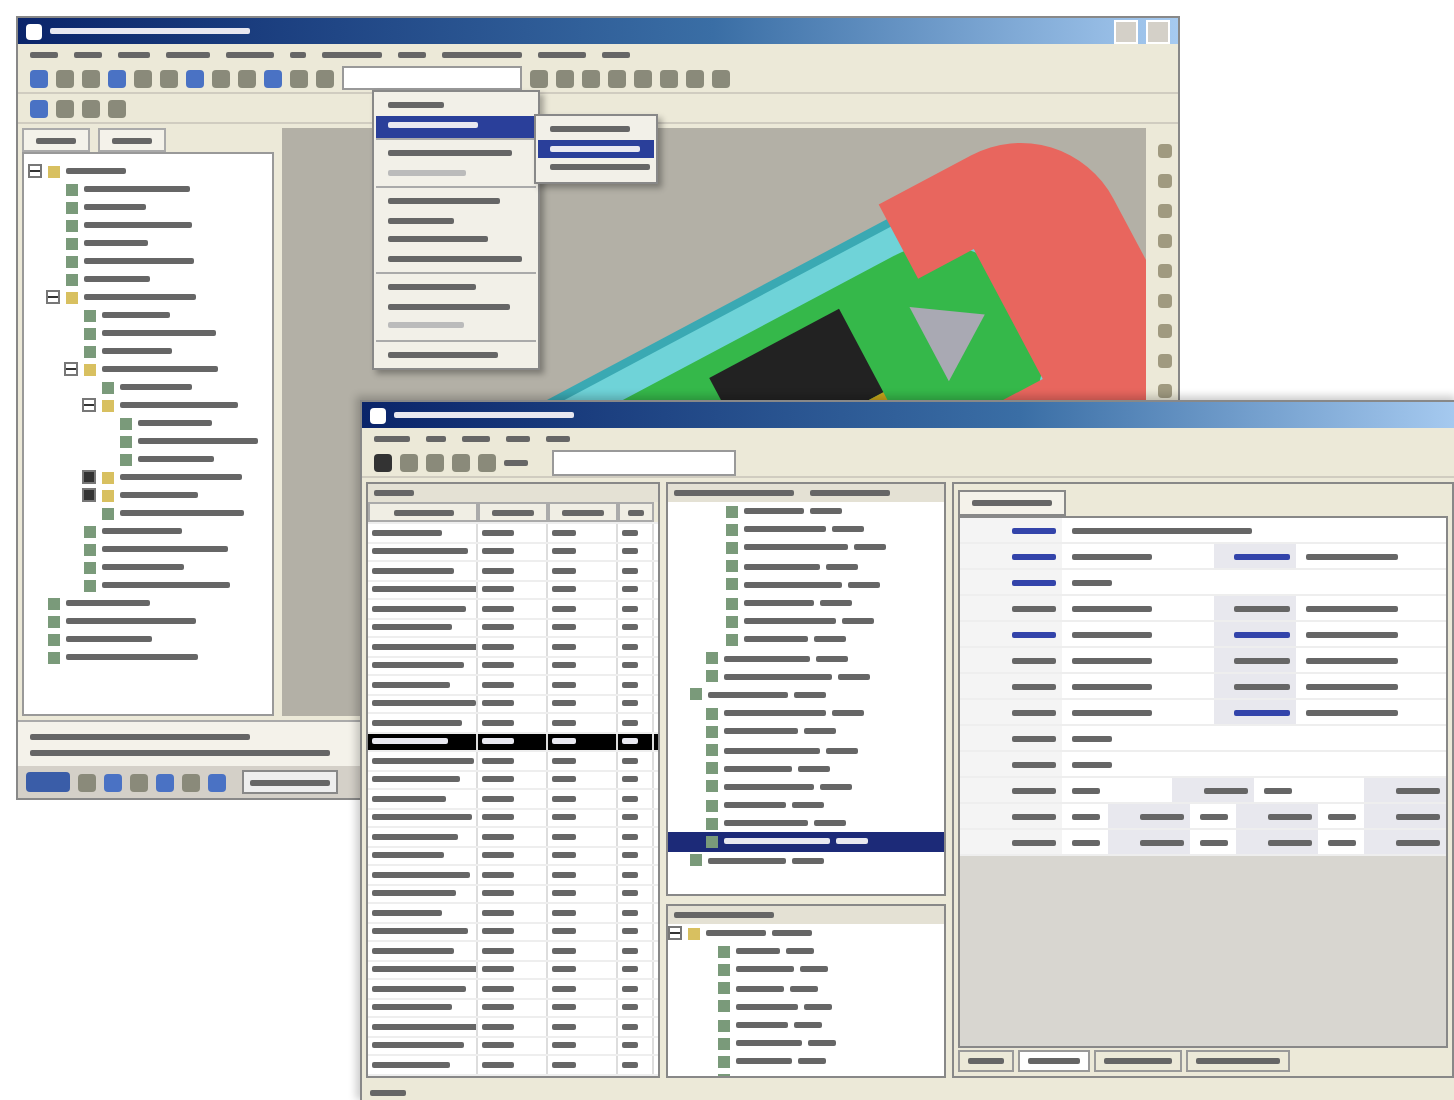 This screenshot has width=1454, height=1100. I want to click on search-field, so click(644, 462).